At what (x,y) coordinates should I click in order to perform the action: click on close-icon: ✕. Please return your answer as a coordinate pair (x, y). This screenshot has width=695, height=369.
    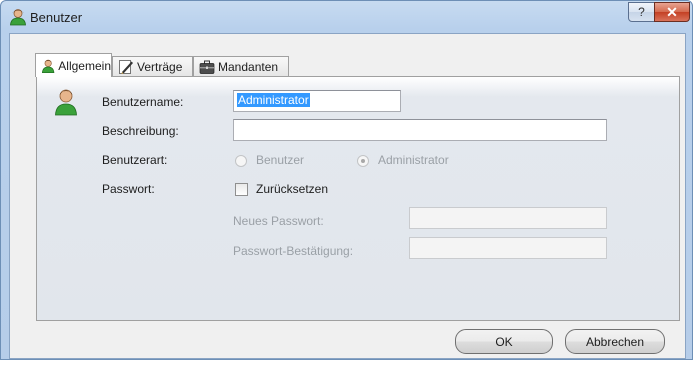
    Looking at the image, I should click on (672, 11).